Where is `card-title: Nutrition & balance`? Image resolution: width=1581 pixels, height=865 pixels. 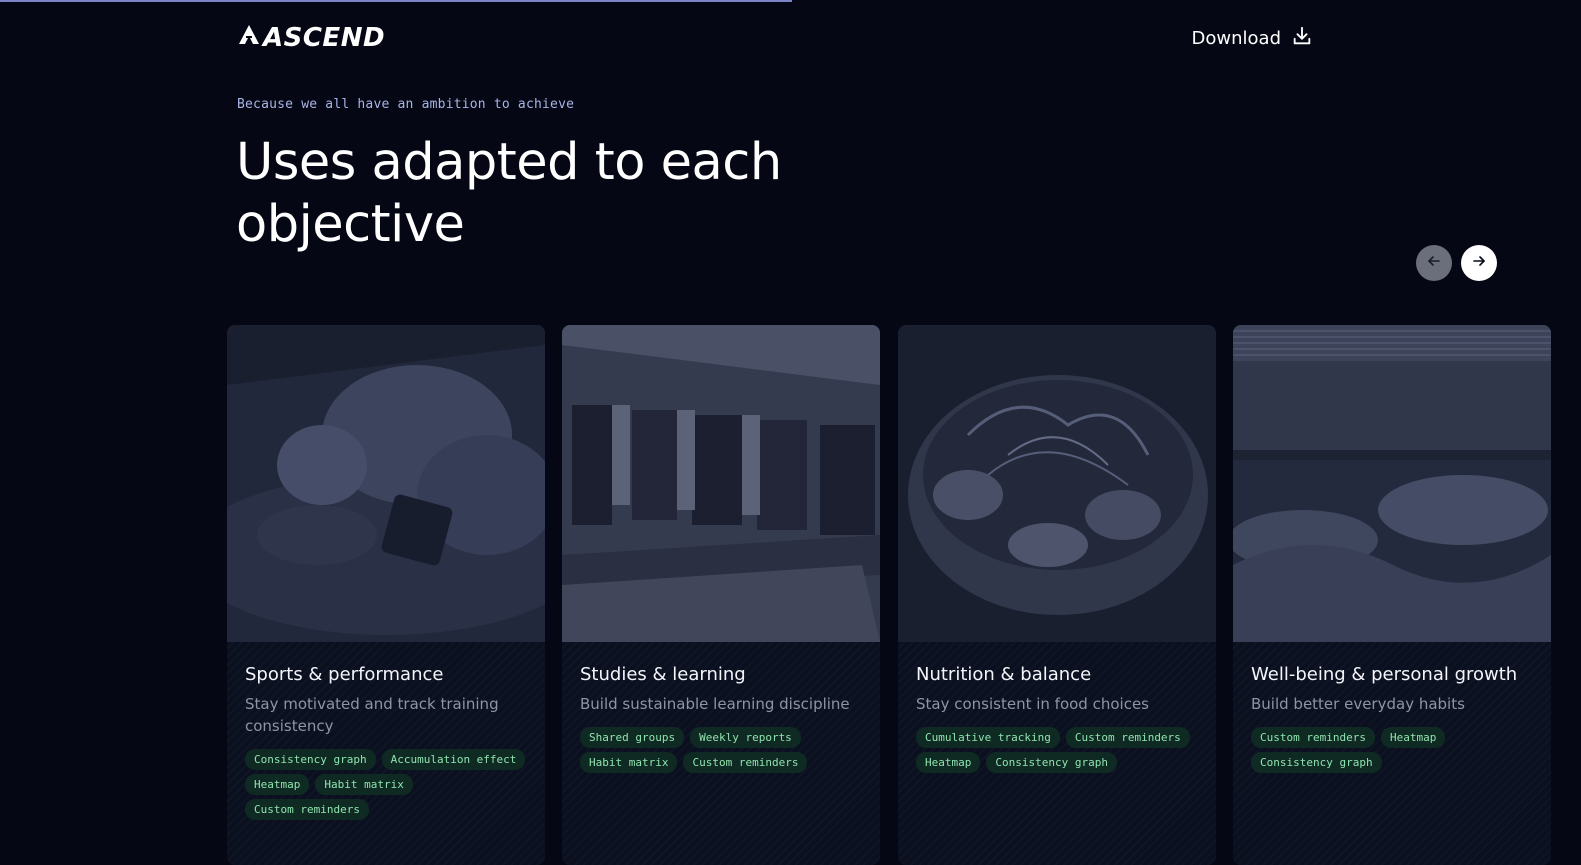 card-title: Nutrition & balance is located at coordinates (1004, 674).